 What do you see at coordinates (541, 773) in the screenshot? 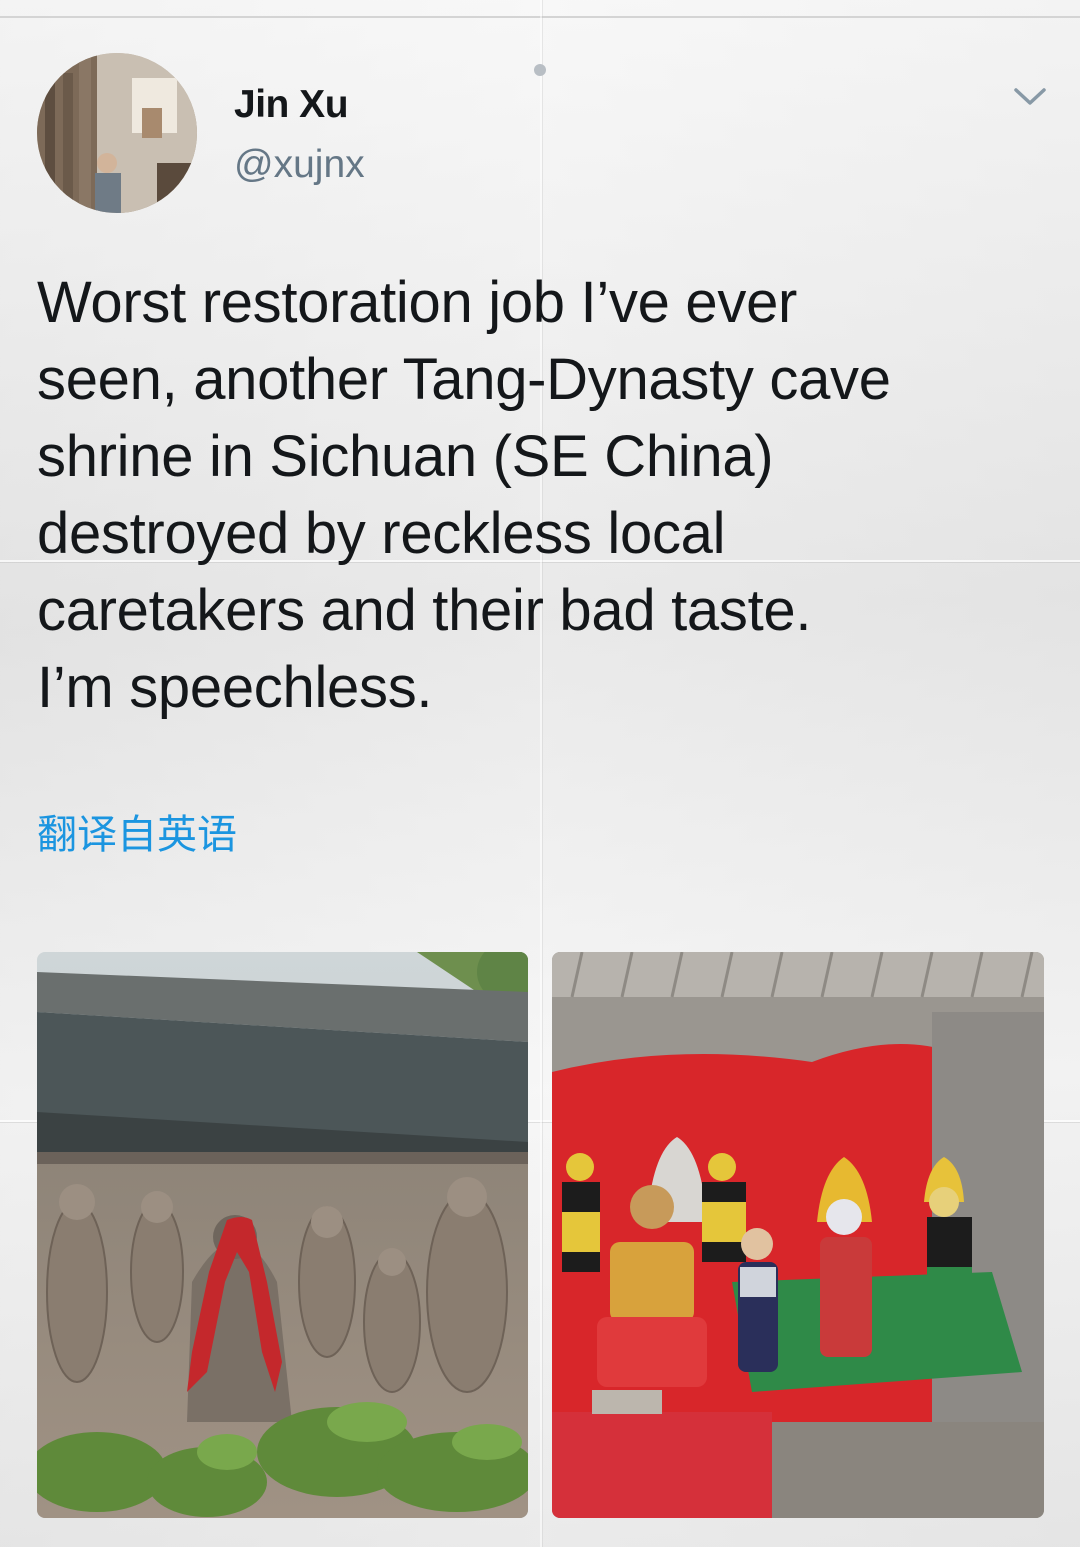
I see `paper-crease` at bounding box center [541, 773].